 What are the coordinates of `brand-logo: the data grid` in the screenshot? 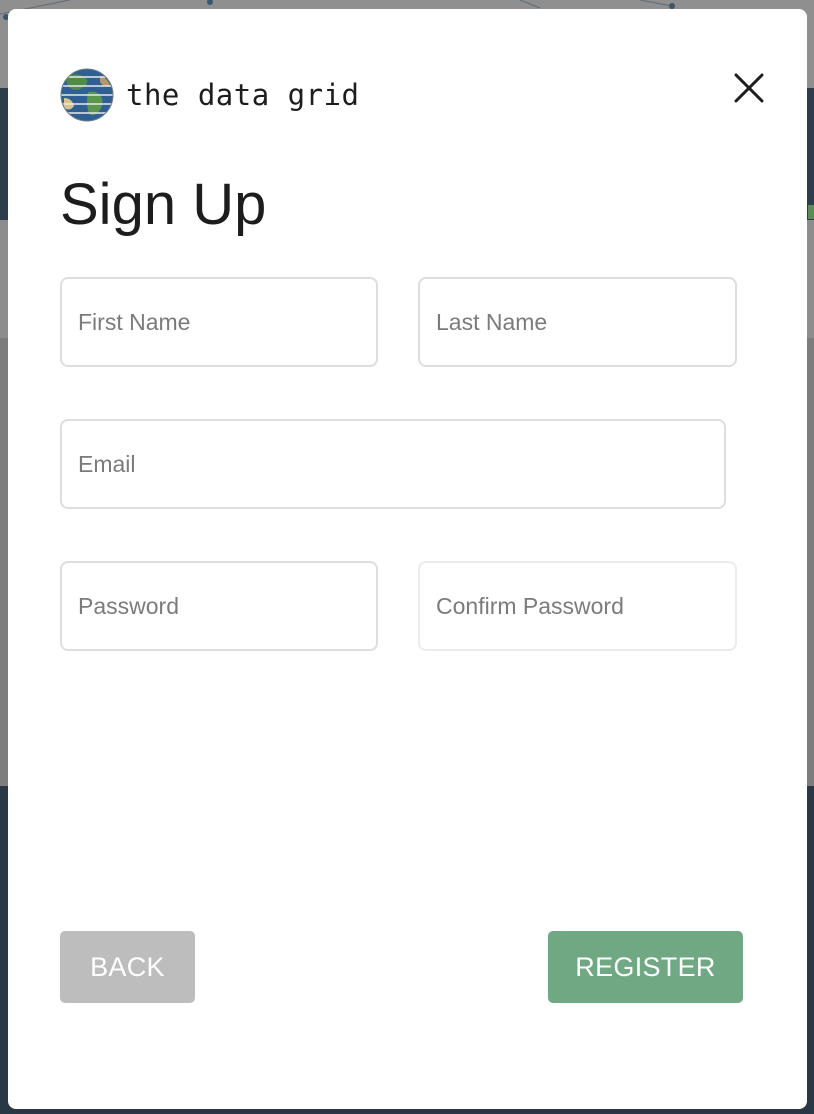 It's located at (209, 95).